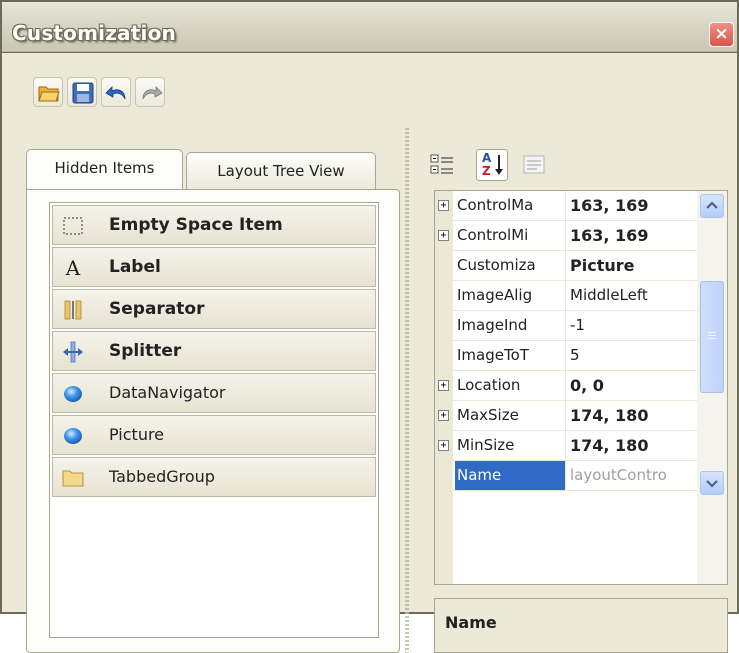  Describe the element at coordinates (214, 267) in the screenshot. I see `list-item-label-item: A Label` at that location.